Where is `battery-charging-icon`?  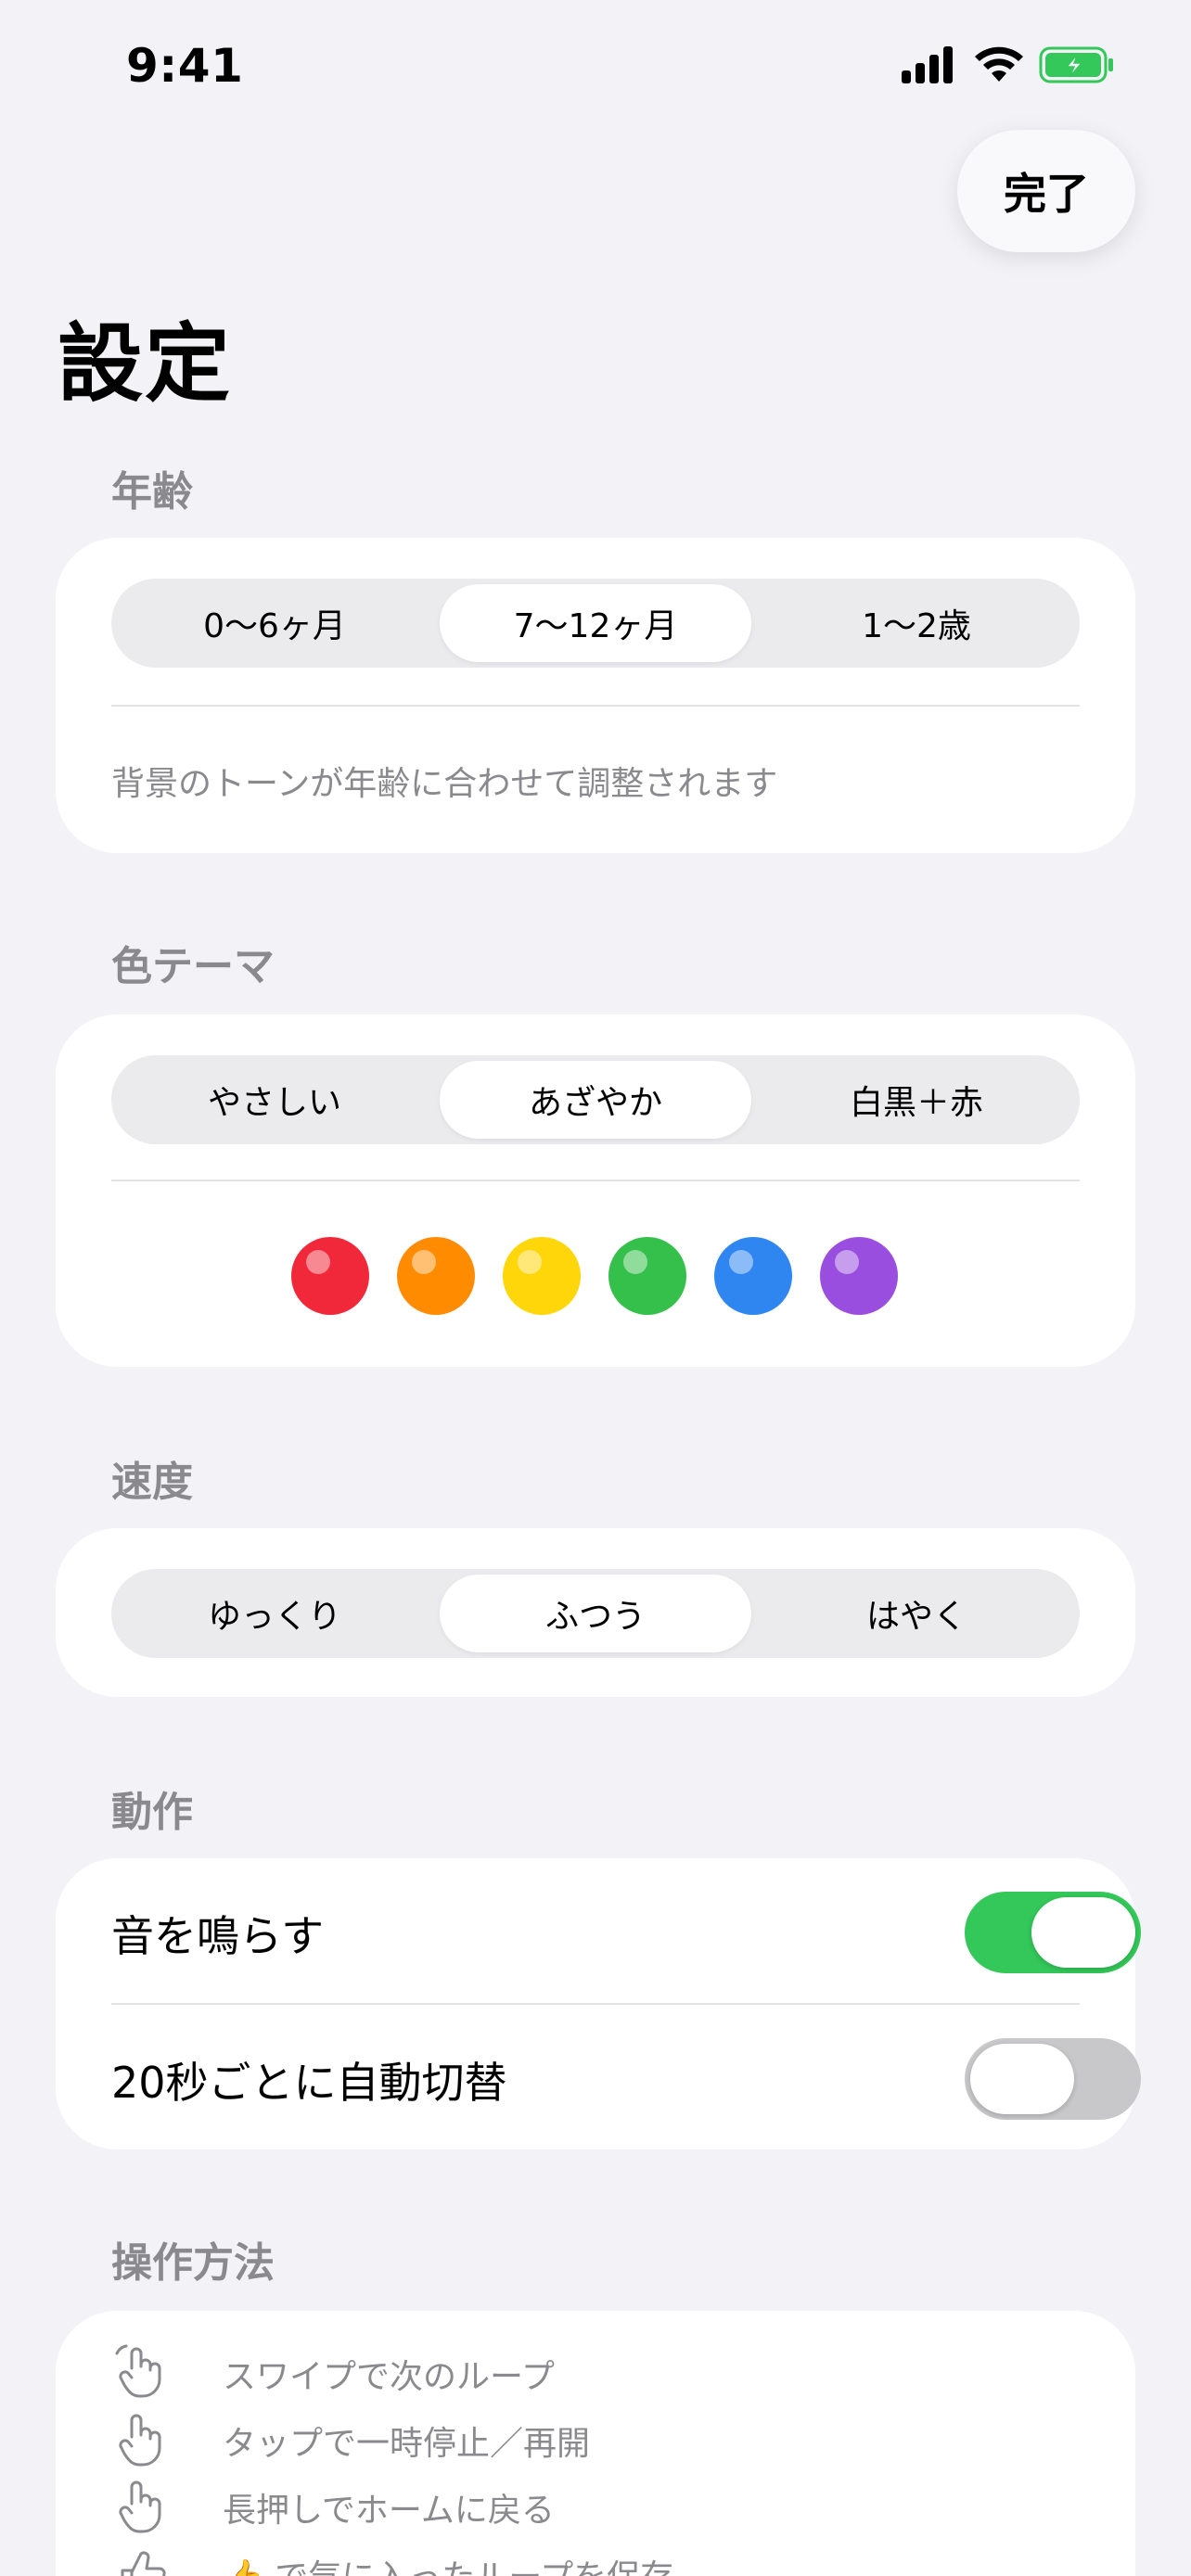 battery-charging-icon is located at coordinates (1076, 64).